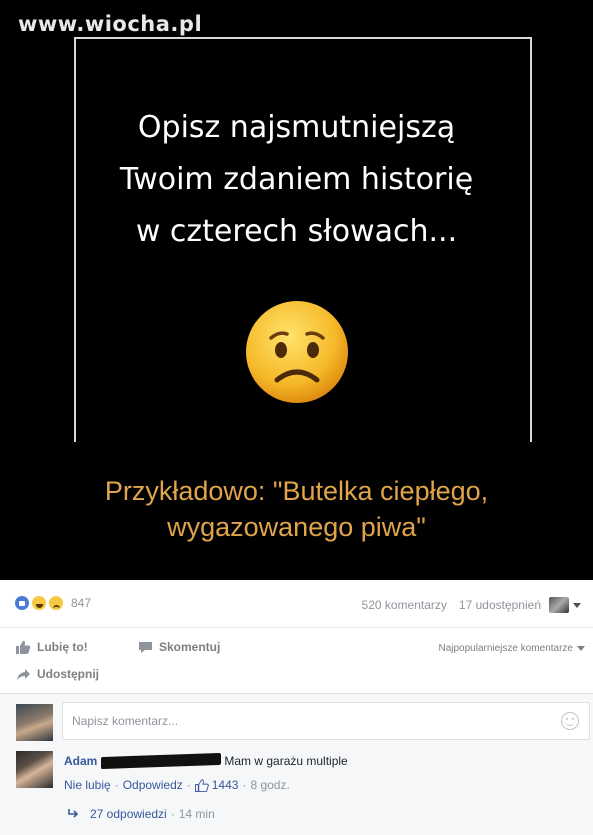  I want to click on emoji-picker-icon, so click(570, 721).